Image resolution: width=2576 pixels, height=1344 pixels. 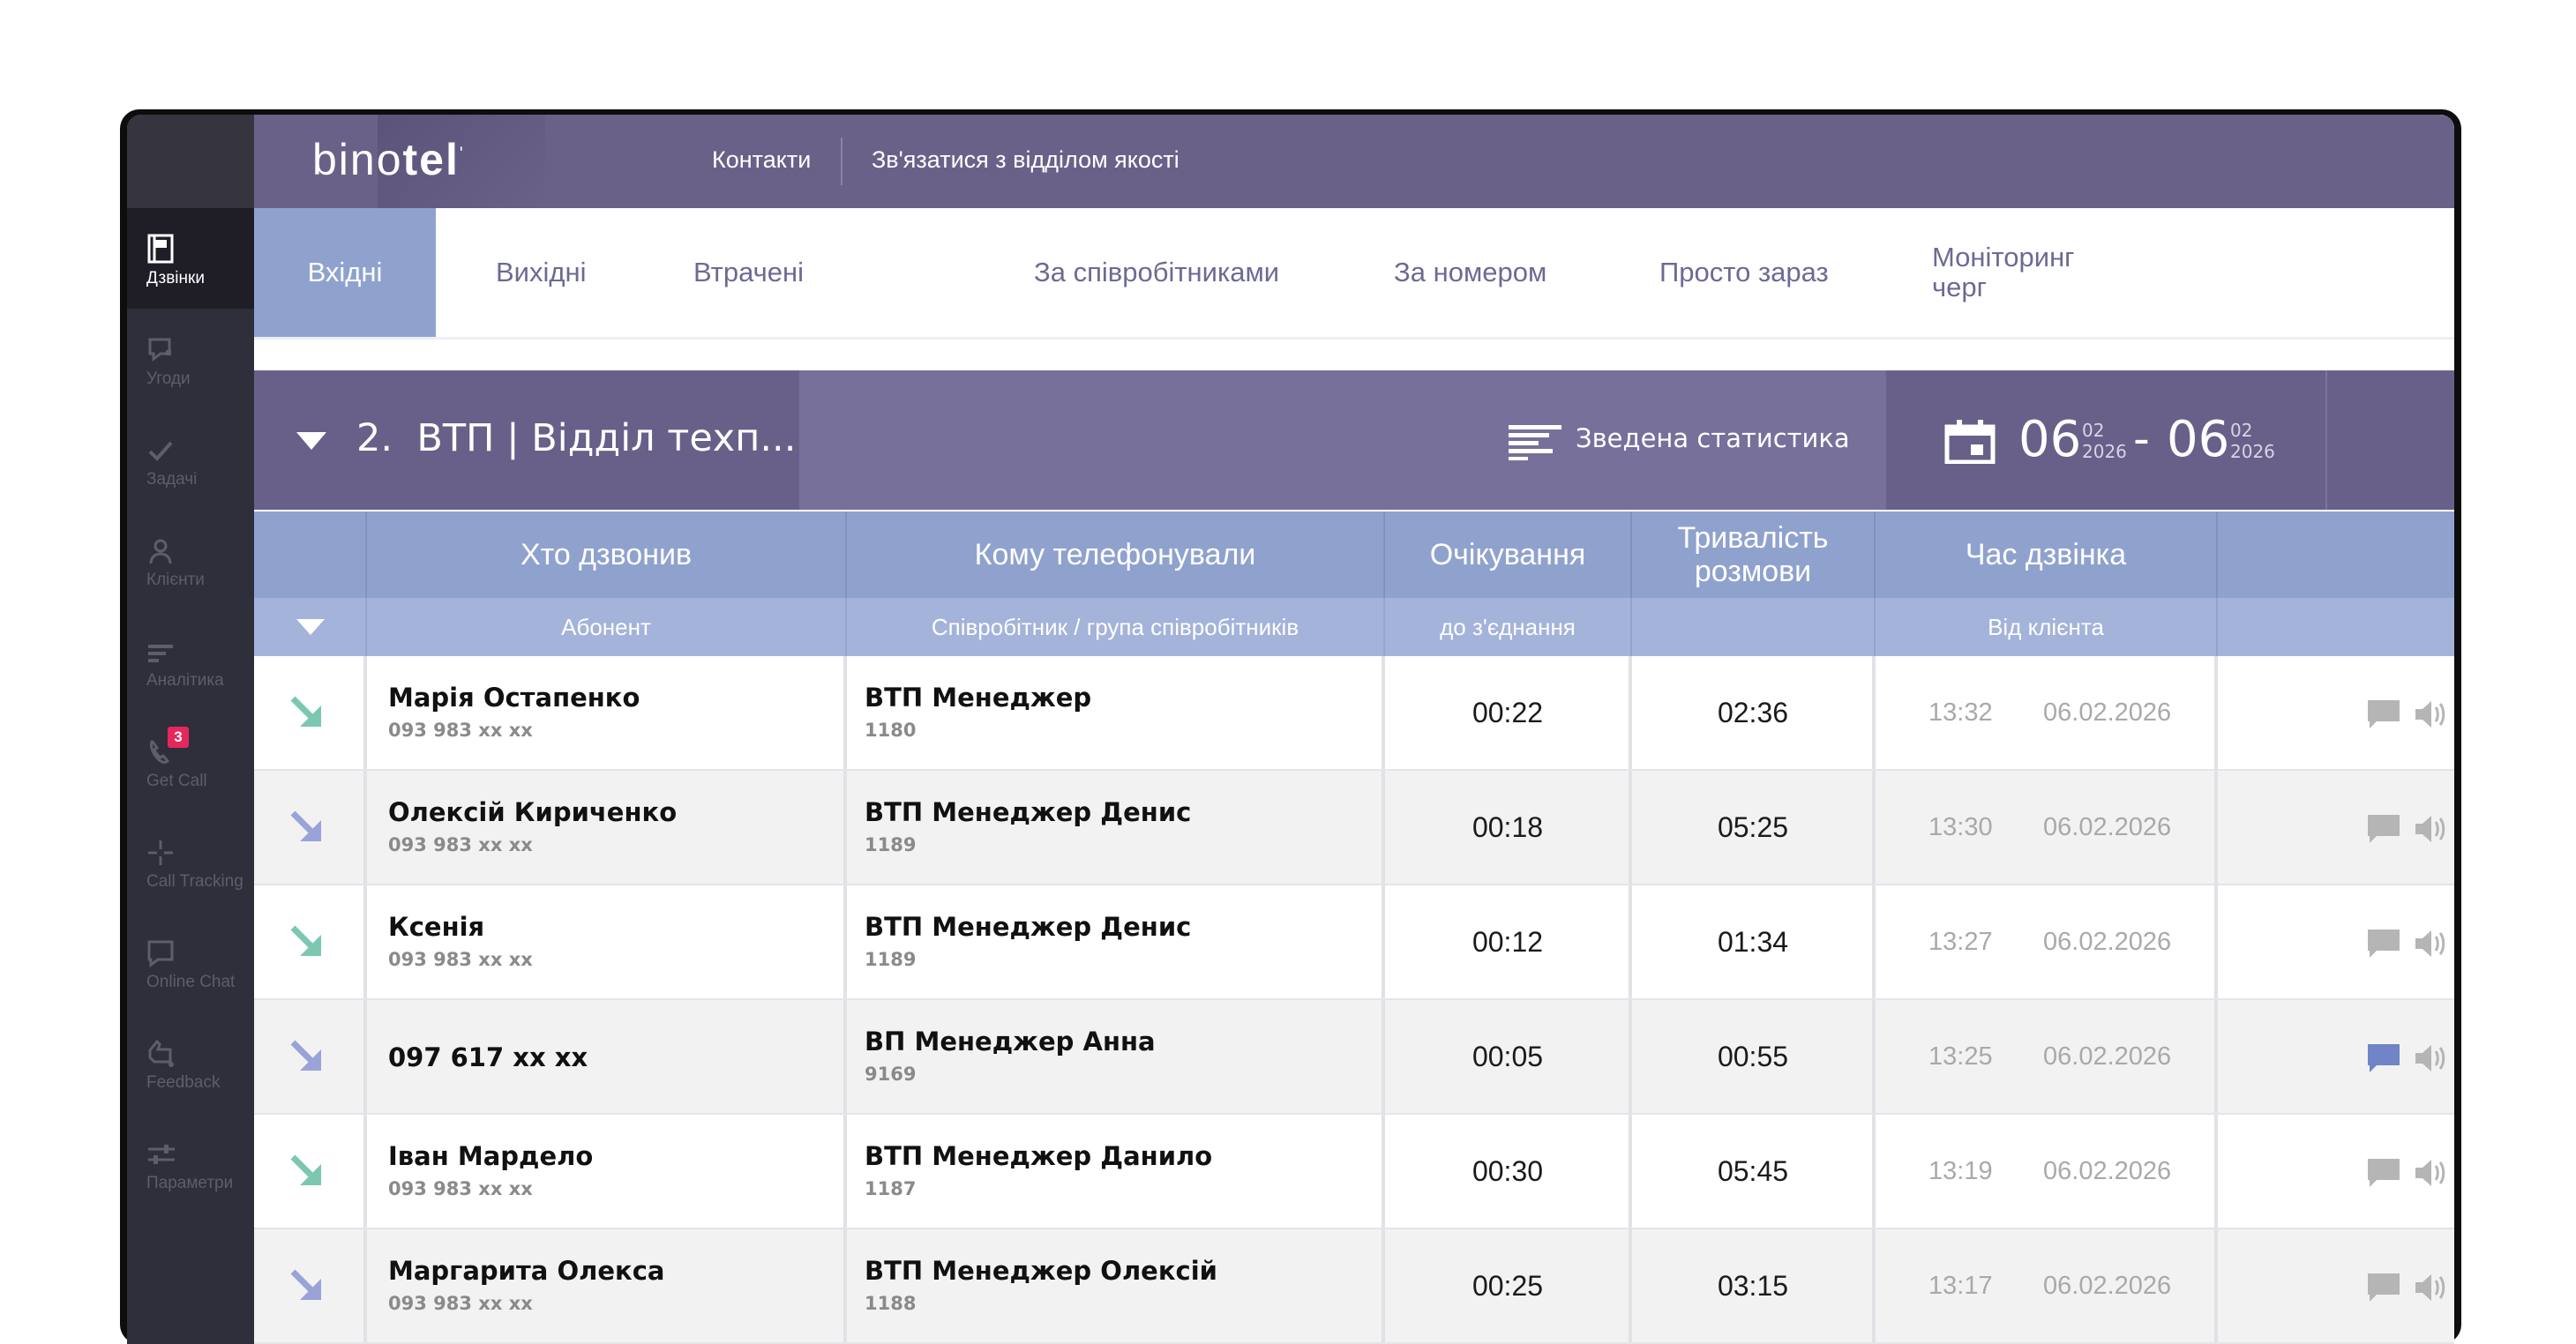 I want to click on tab-missed: Втрачені, so click(x=748, y=272).